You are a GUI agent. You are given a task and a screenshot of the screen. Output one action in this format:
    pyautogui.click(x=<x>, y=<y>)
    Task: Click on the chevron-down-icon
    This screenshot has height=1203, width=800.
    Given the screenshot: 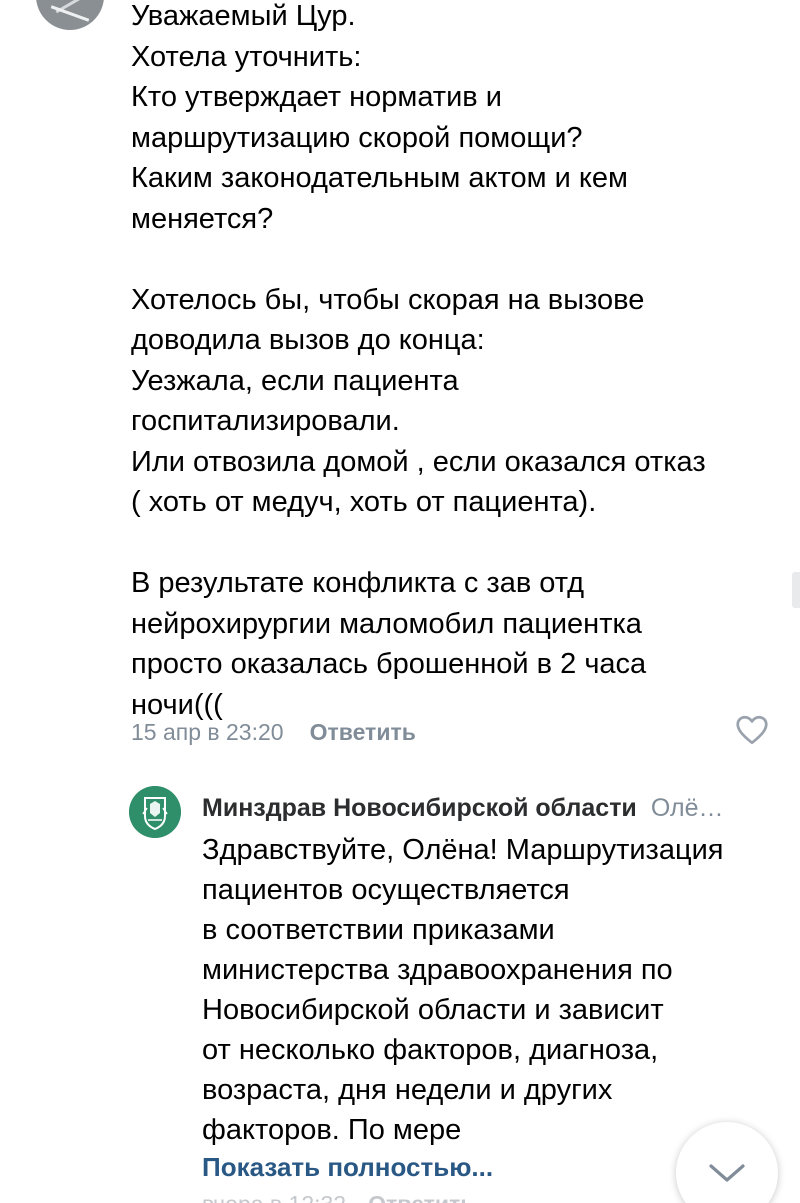 What is the action you would take?
    pyautogui.click(x=727, y=1173)
    